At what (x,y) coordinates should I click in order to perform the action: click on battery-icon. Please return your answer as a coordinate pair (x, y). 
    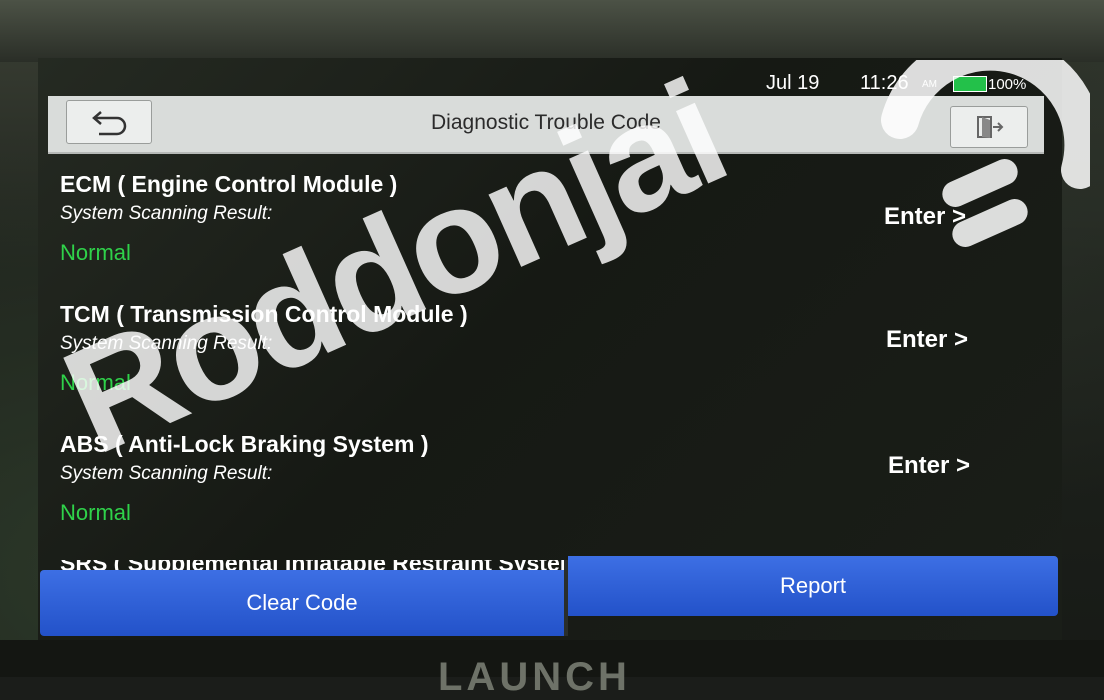
    Looking at the image, I should click on (970, 84).